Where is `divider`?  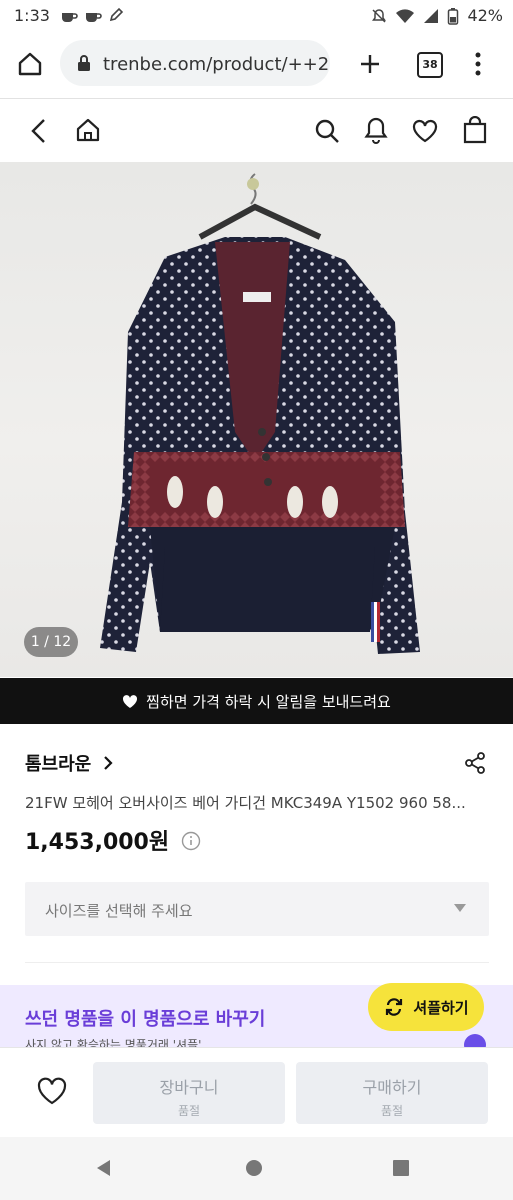
divider is located at coordinates (257, 962).